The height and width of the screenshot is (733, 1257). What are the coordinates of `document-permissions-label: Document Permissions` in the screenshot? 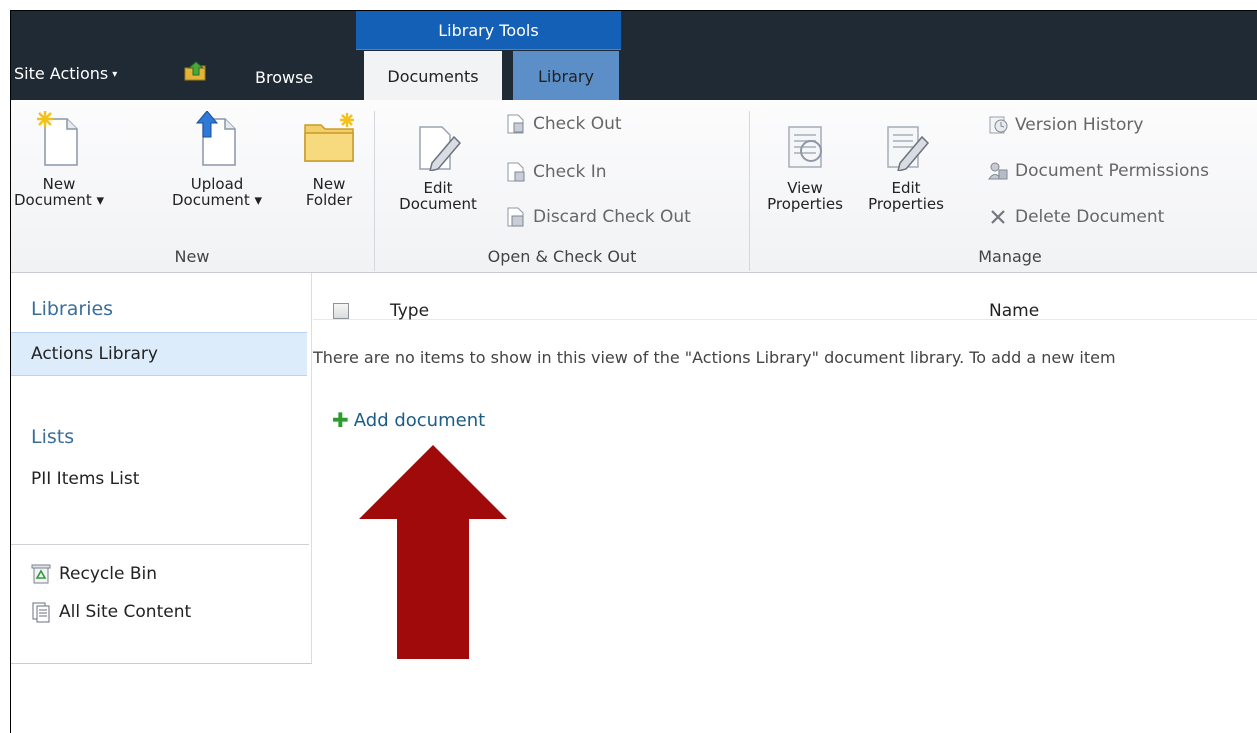 It's located at (1112, 171).